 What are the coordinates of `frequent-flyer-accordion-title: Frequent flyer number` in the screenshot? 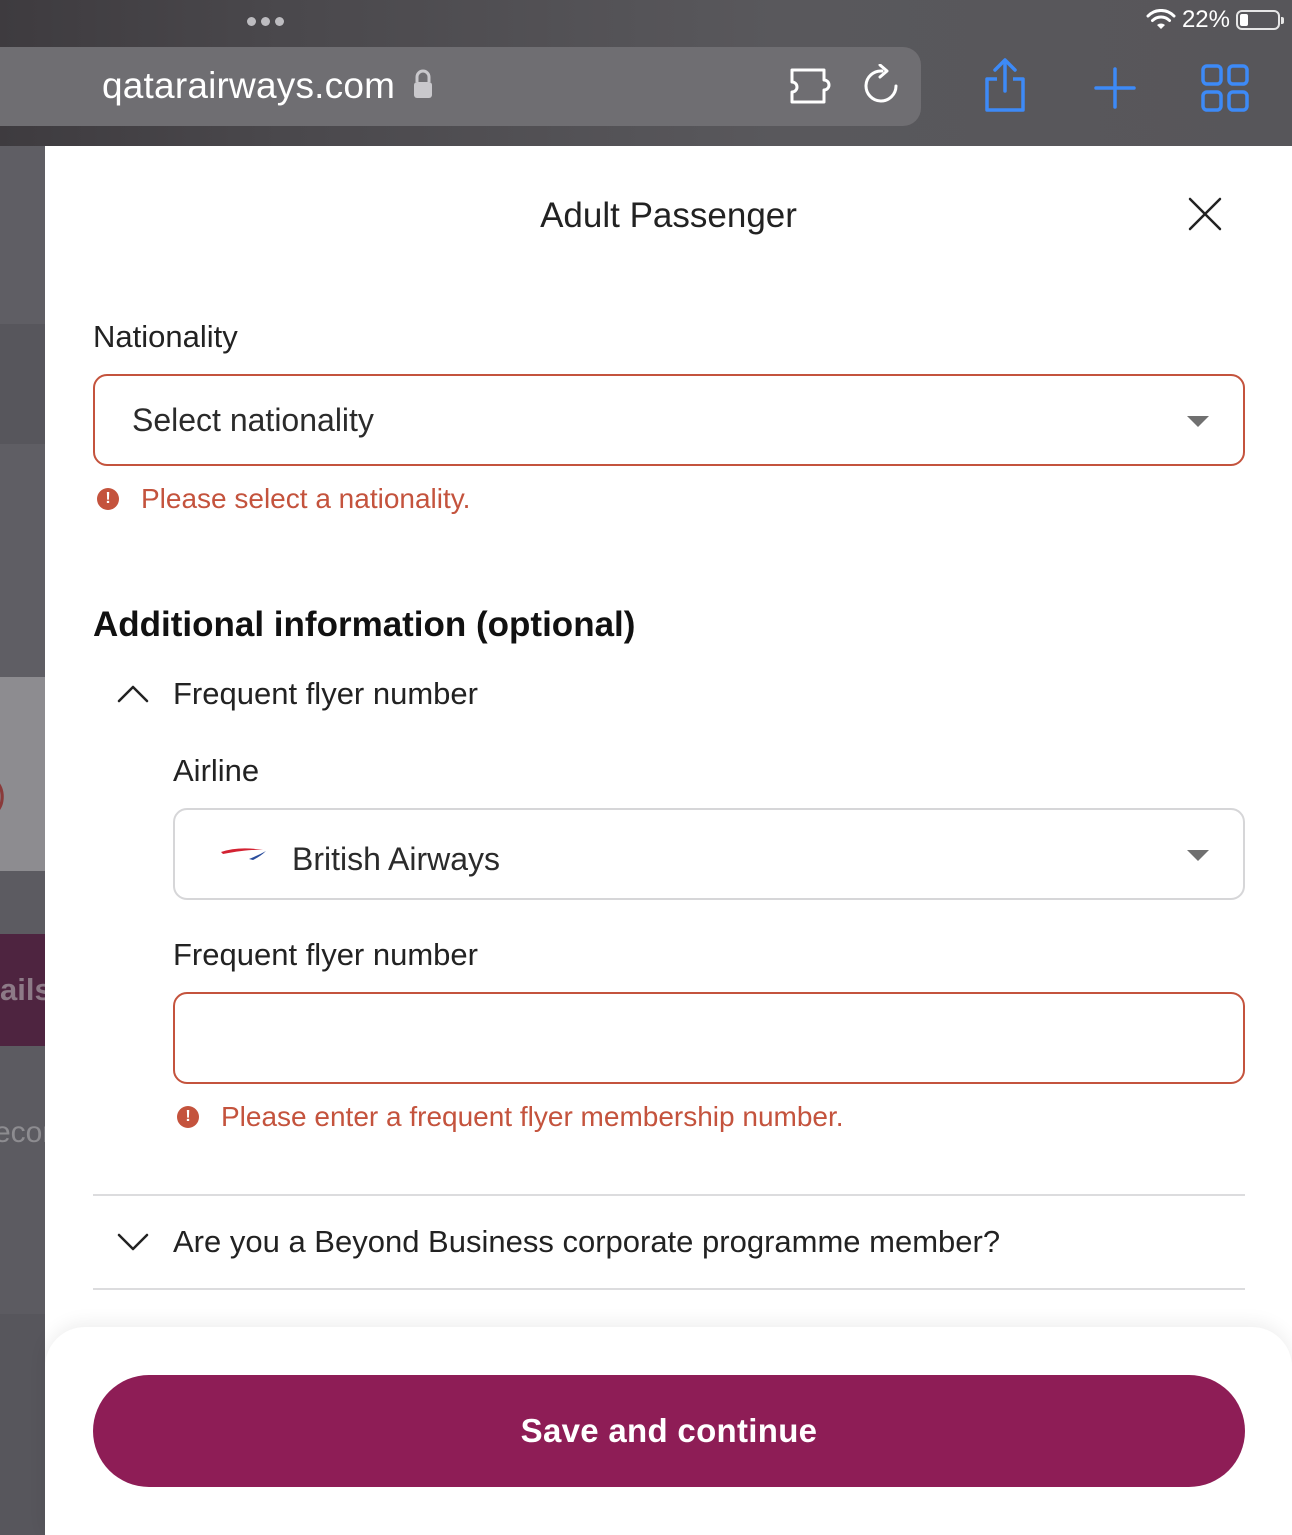 It's located at (325, 693).